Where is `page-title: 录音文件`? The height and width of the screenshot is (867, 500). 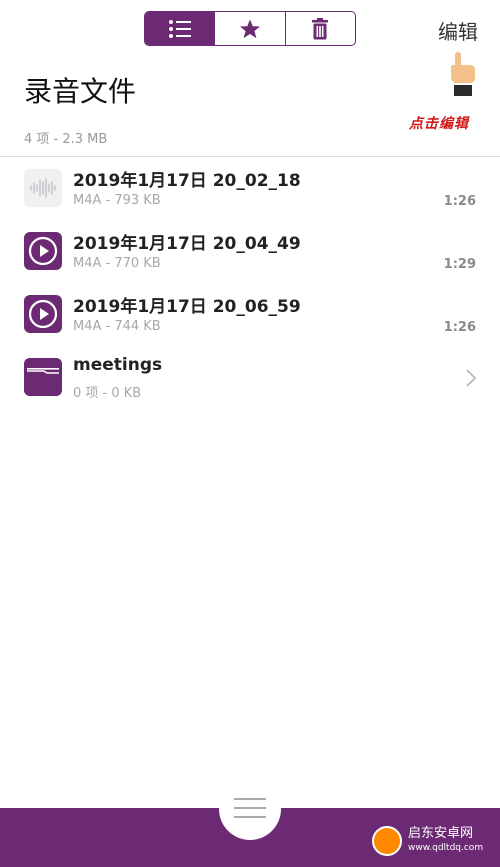
page-title: 录音文件 is located at coordinates (80, 91).